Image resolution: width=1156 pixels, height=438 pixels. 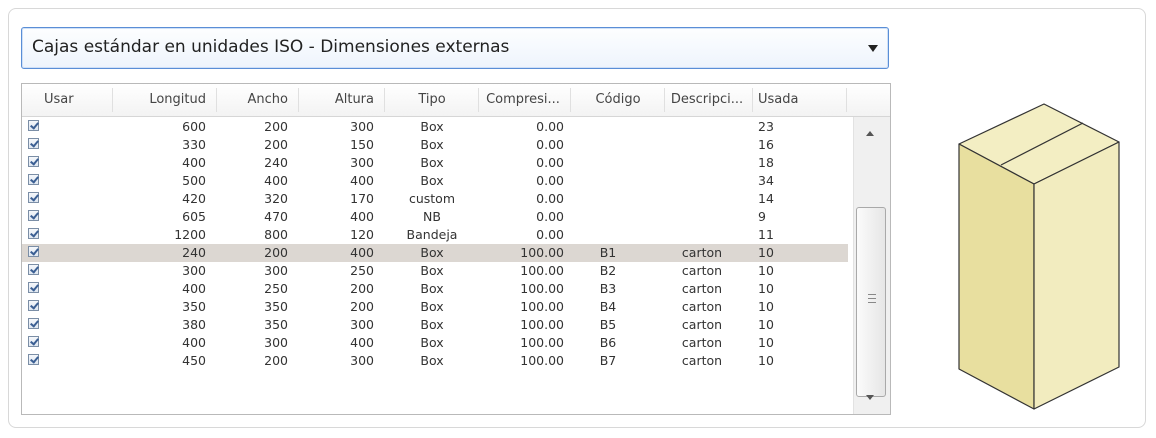 I want to click on cell-usada: 11, so click(x=766, y=234).